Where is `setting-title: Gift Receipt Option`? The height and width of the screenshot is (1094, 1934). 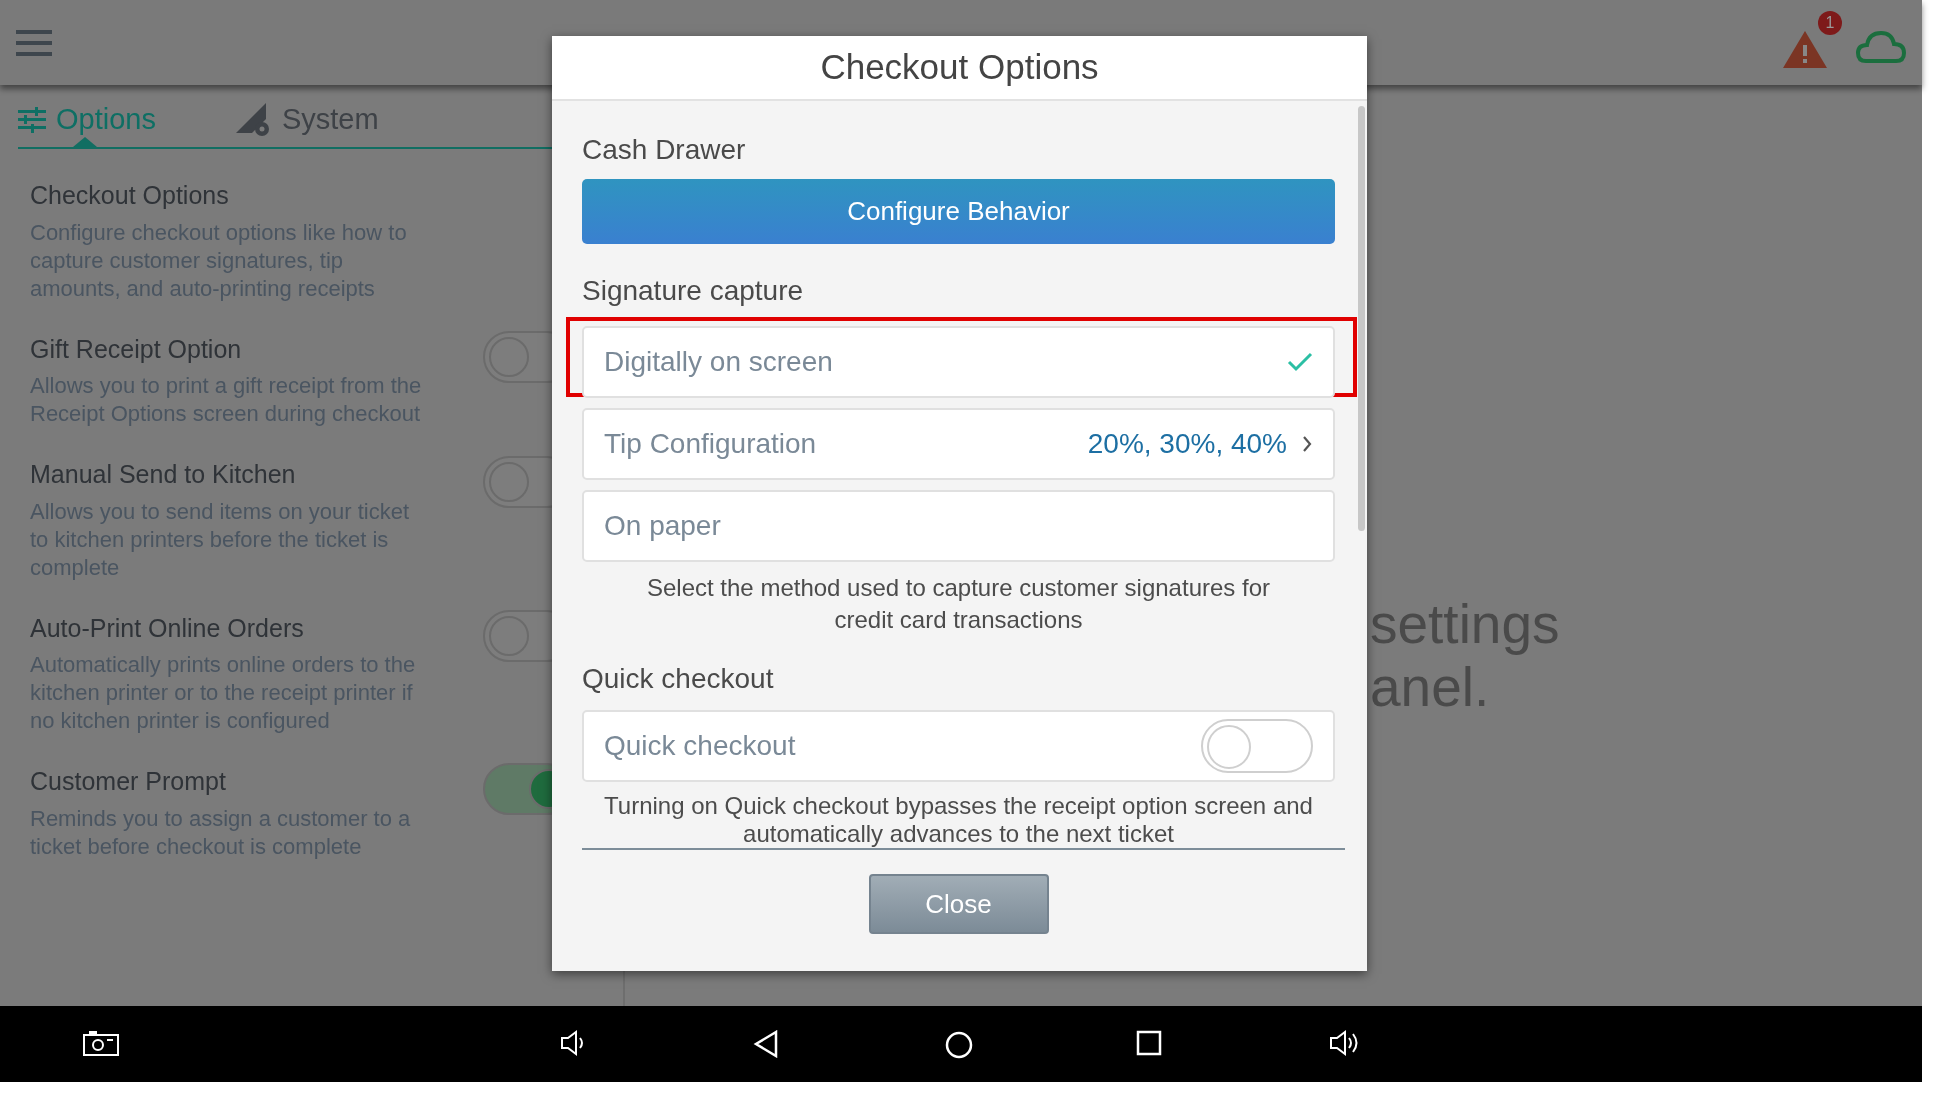
setting-title: Gift Receipt Option is located at coordinates (136, 349).